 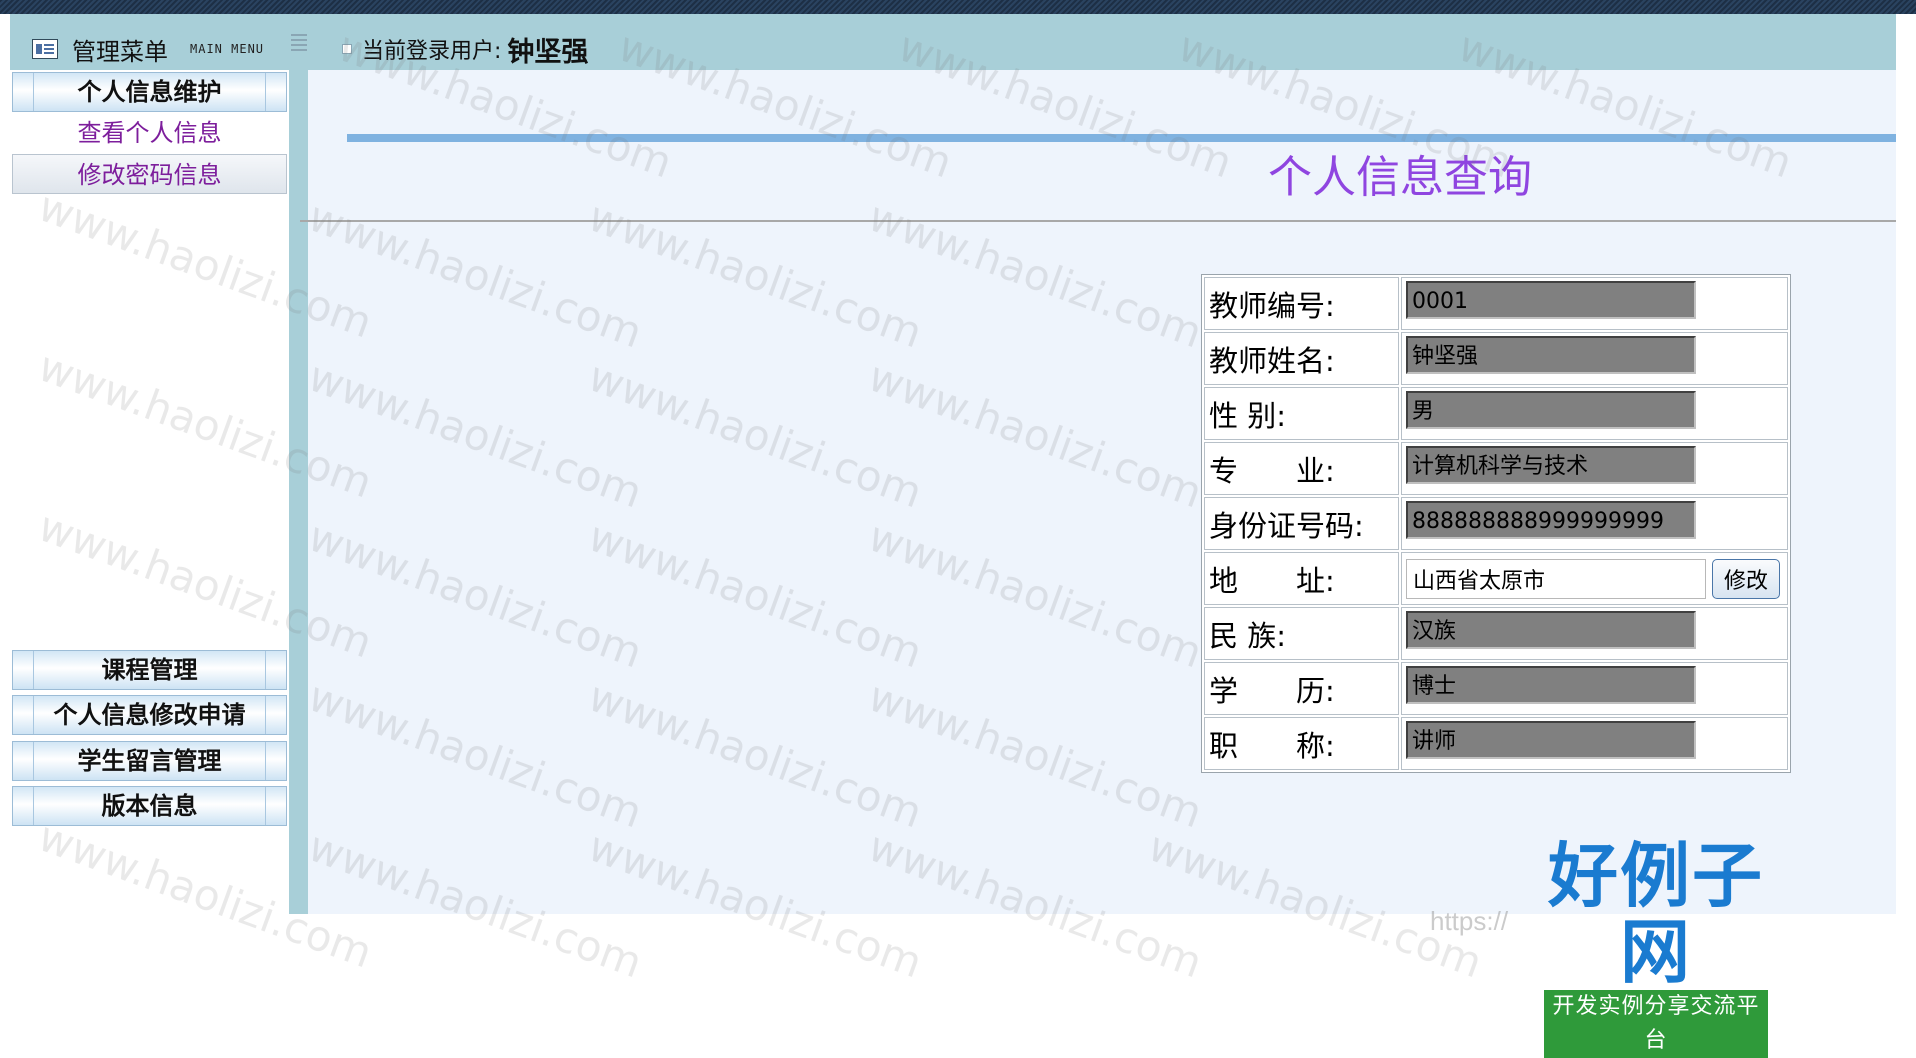 I want to click on divider, so click(x=1098, y=221).